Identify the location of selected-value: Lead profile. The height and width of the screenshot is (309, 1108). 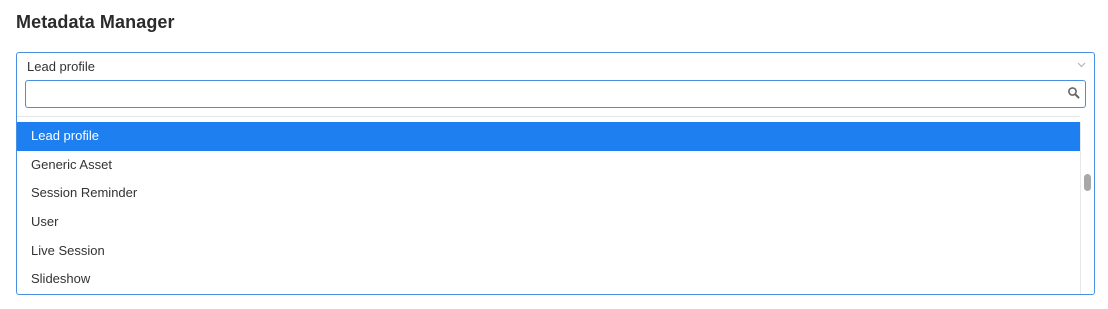
(61, 66).